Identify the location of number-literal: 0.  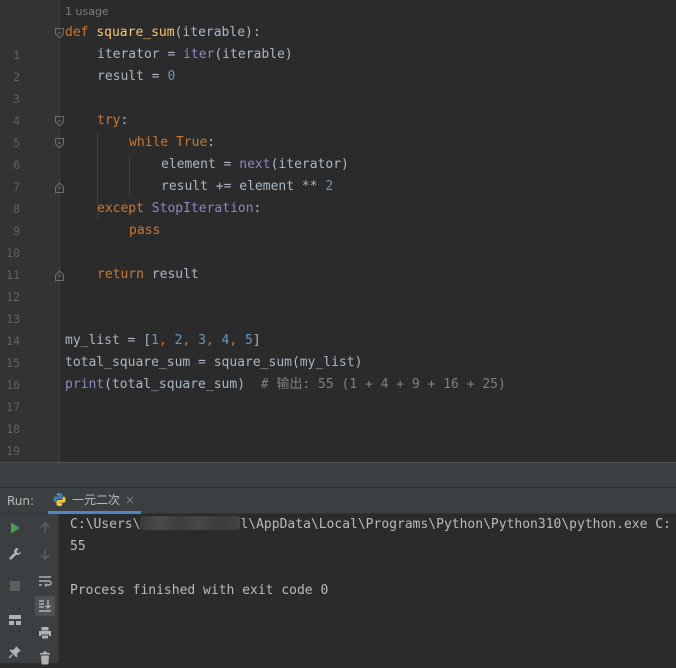
(171, 76).